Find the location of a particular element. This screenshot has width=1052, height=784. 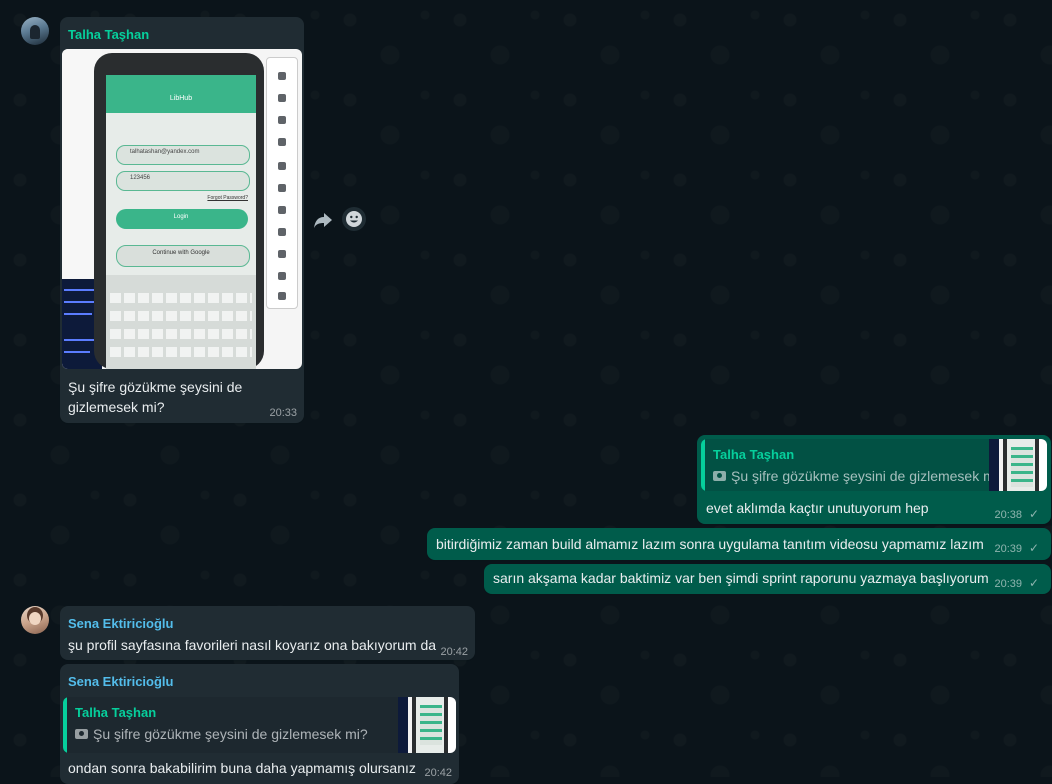

photo-password: 123456 is located at coordinates (140, 178).